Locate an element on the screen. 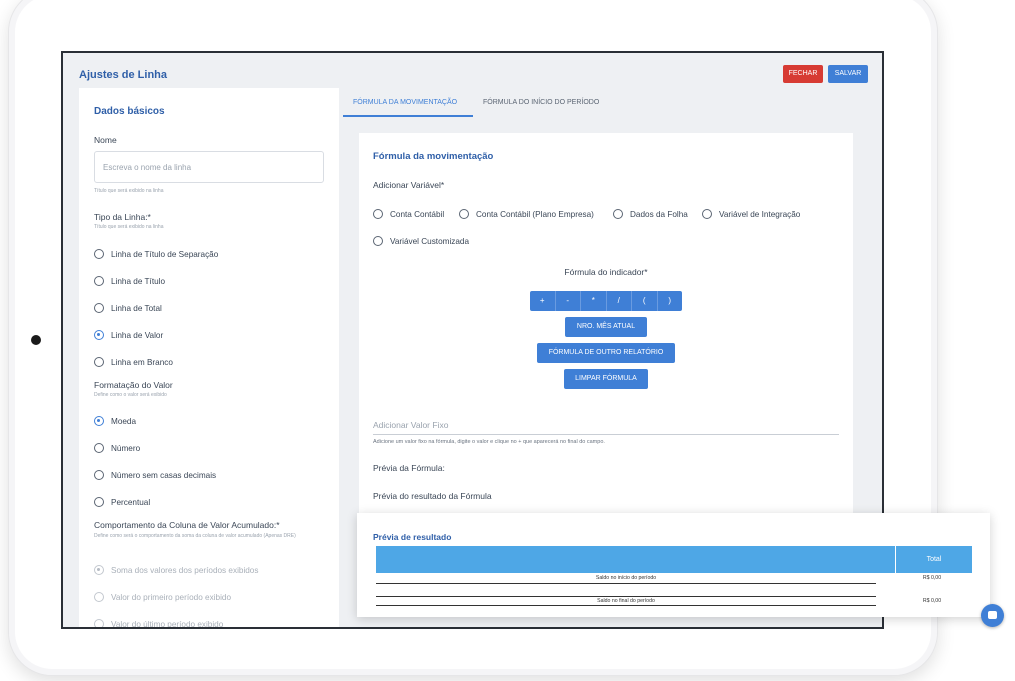  plus-operator-button: + is located at coordinates (543, 301).